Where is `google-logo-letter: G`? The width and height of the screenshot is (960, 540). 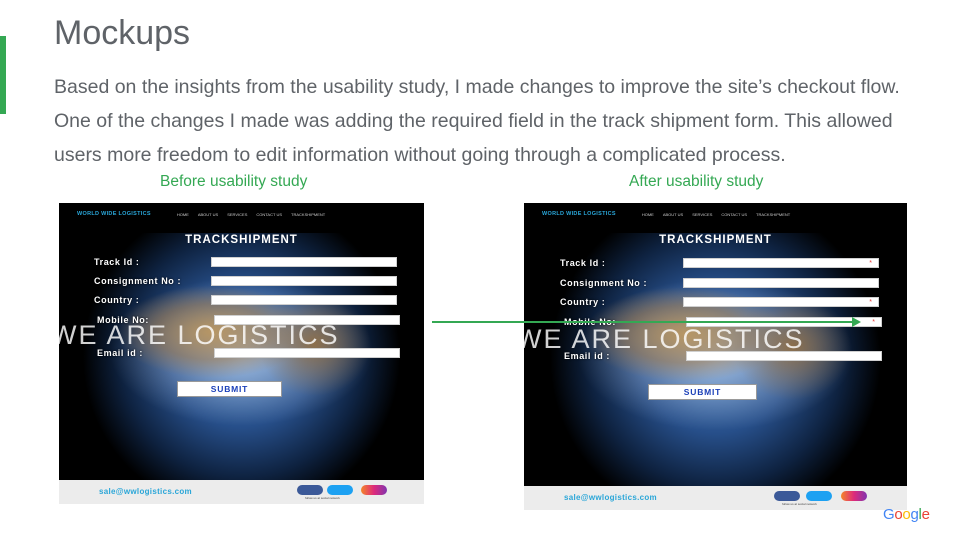
google-logo-letter: G is located at coordinates (889, 514).